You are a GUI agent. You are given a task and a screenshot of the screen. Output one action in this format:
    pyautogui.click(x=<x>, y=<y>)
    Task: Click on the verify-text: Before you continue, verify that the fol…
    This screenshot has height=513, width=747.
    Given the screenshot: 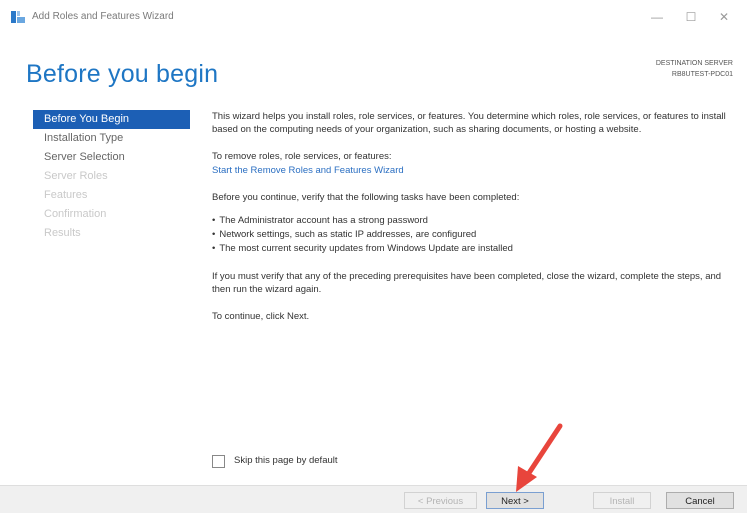 What is the action you would take?
    pyautogui.click(x=366, y=197)
    